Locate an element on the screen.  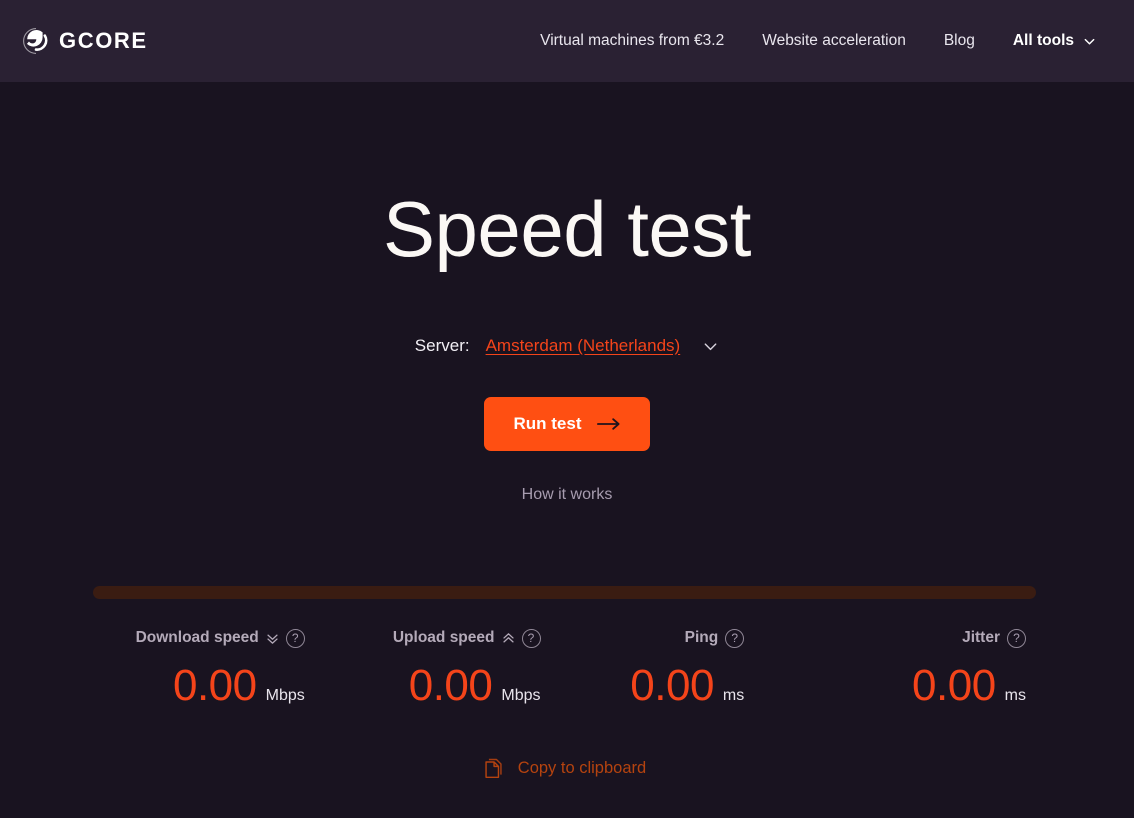
server-select: Amsterdam (Netherlands) is located at coordinates (603, 346).